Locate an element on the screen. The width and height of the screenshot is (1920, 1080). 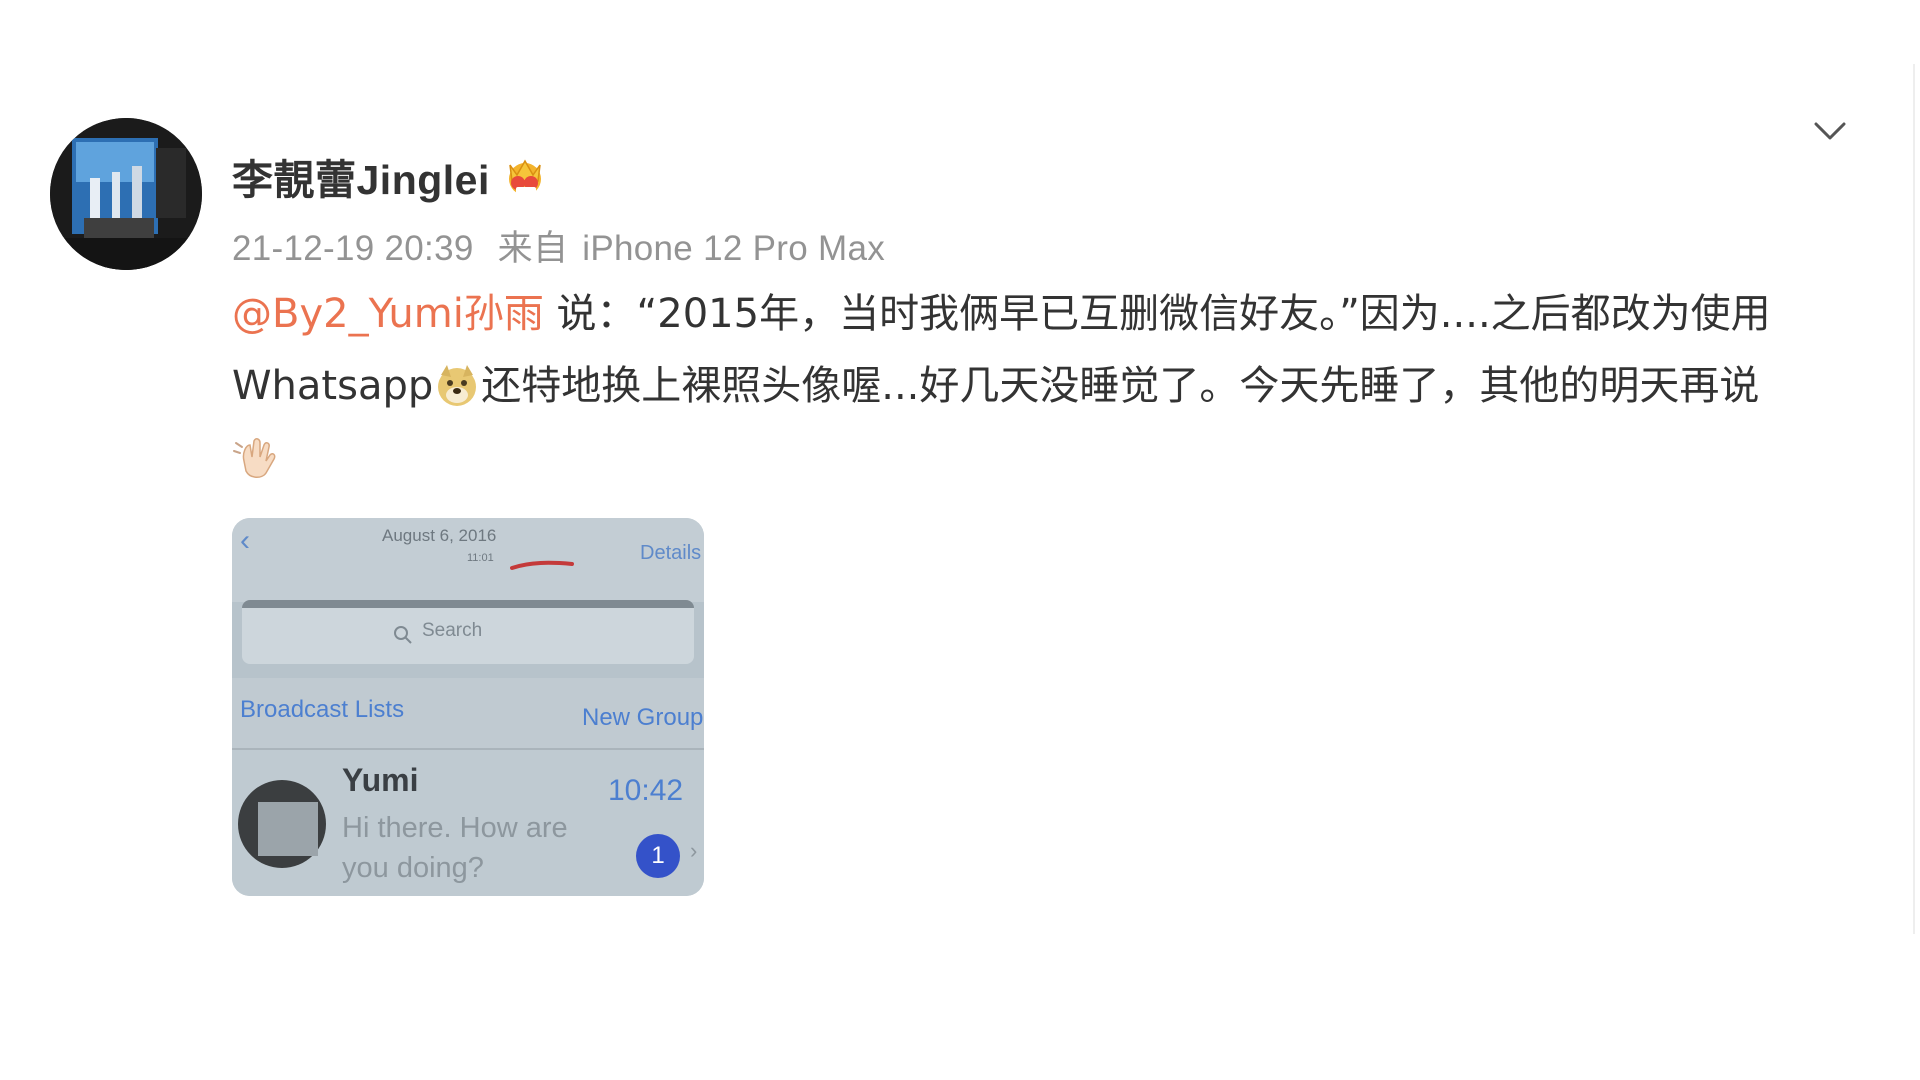
chevron-down-icon is located at coordinates (1830, 131).